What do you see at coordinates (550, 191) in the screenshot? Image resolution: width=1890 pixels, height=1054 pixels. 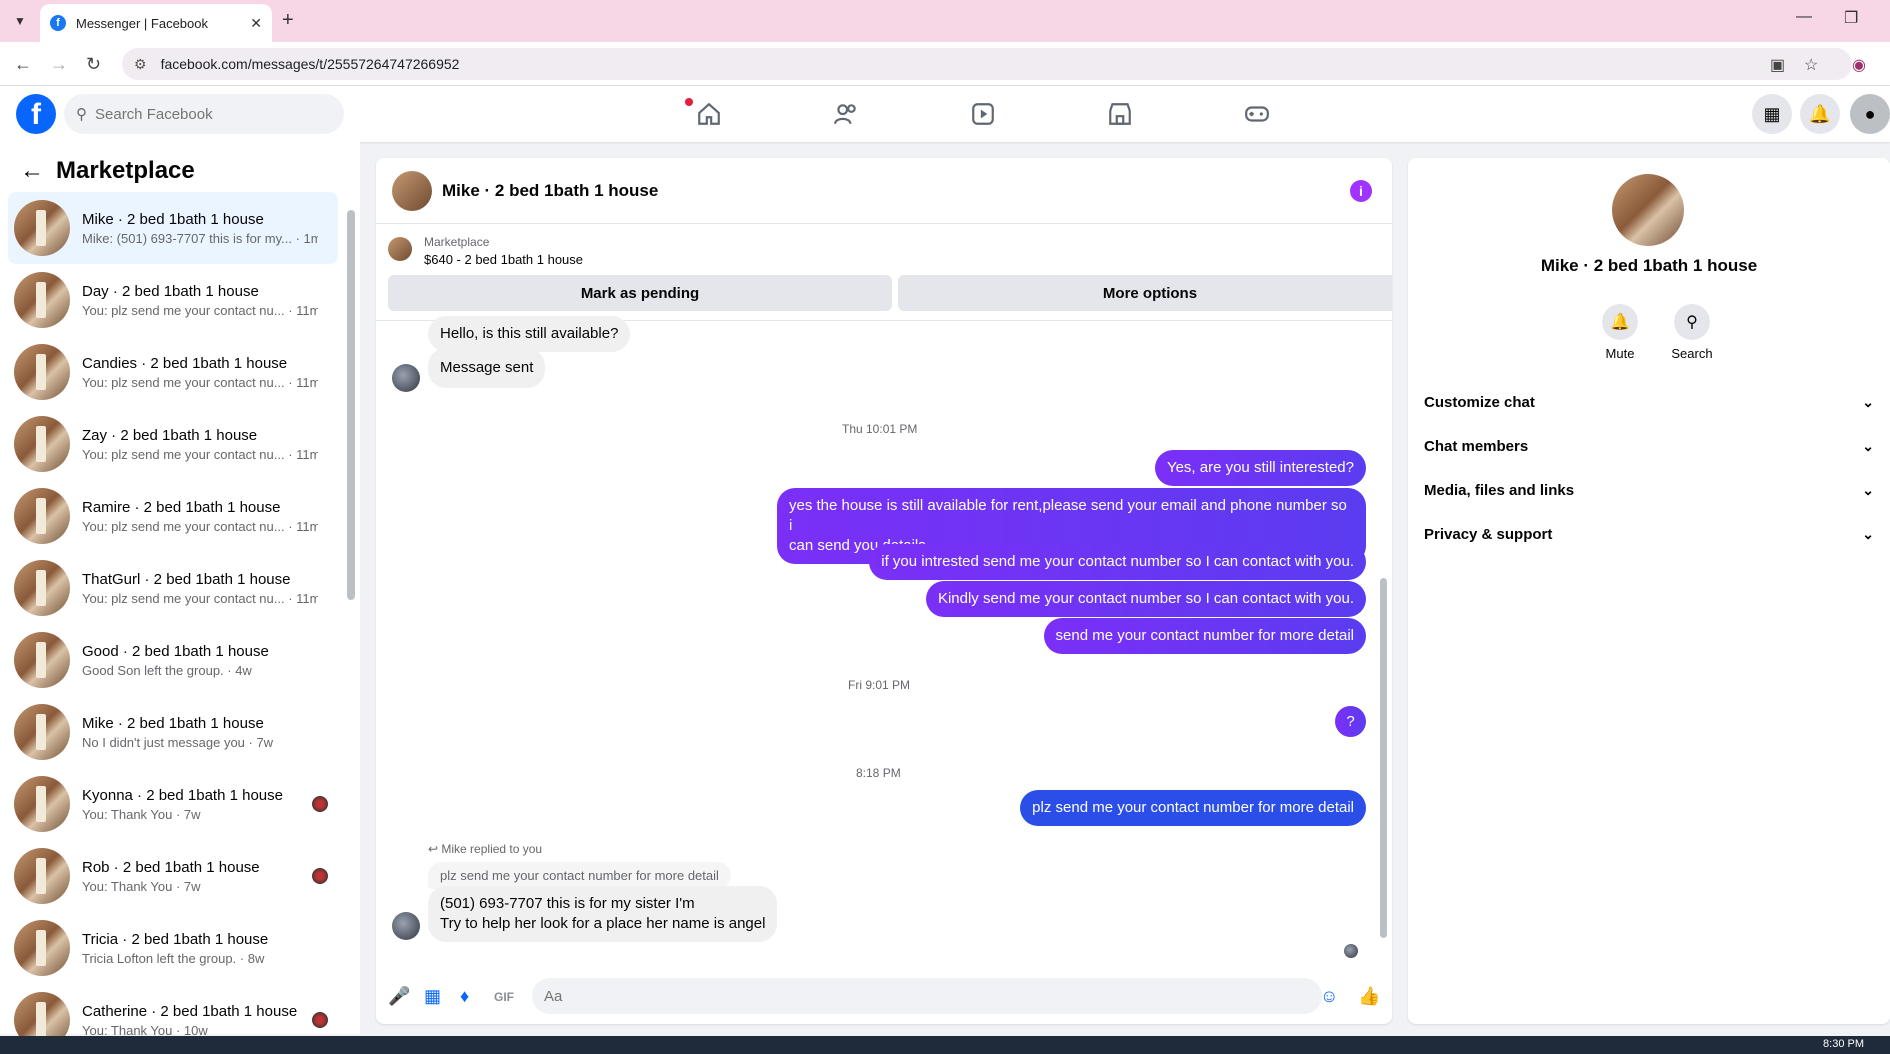 I see `chat-title: Mike · 2 bed 1bath 1 house` at bounding box center [550, 191].